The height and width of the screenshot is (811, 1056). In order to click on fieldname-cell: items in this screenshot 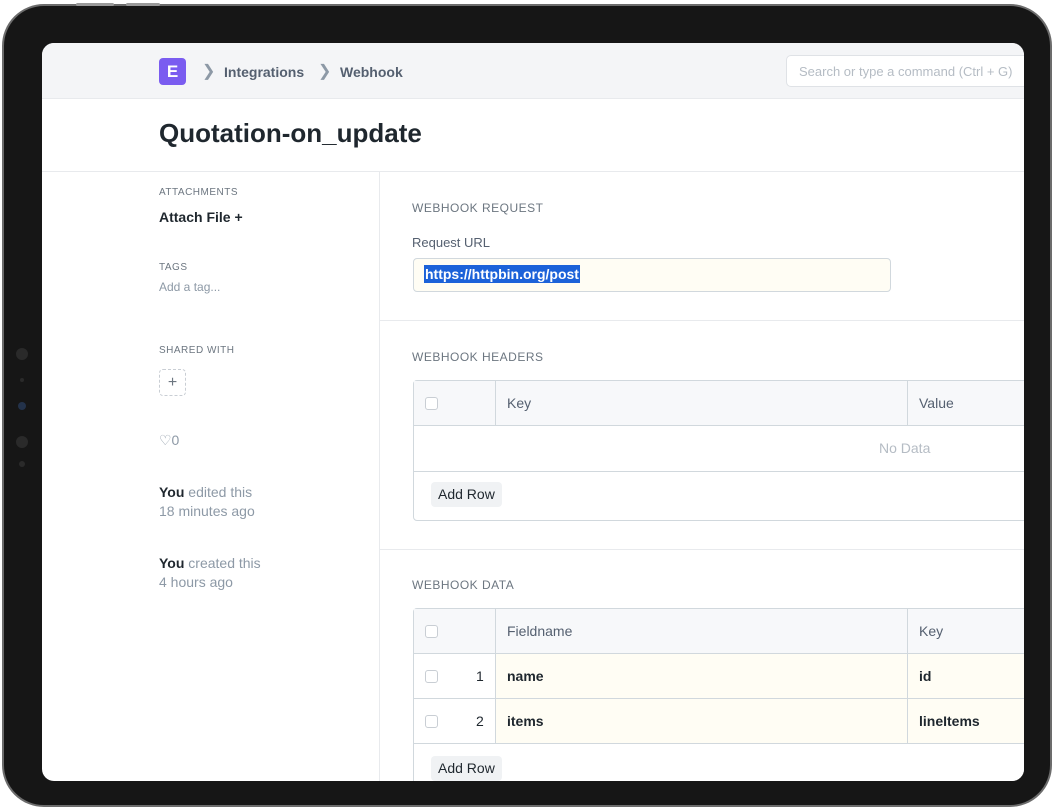, I will do `click(701, 721)`.